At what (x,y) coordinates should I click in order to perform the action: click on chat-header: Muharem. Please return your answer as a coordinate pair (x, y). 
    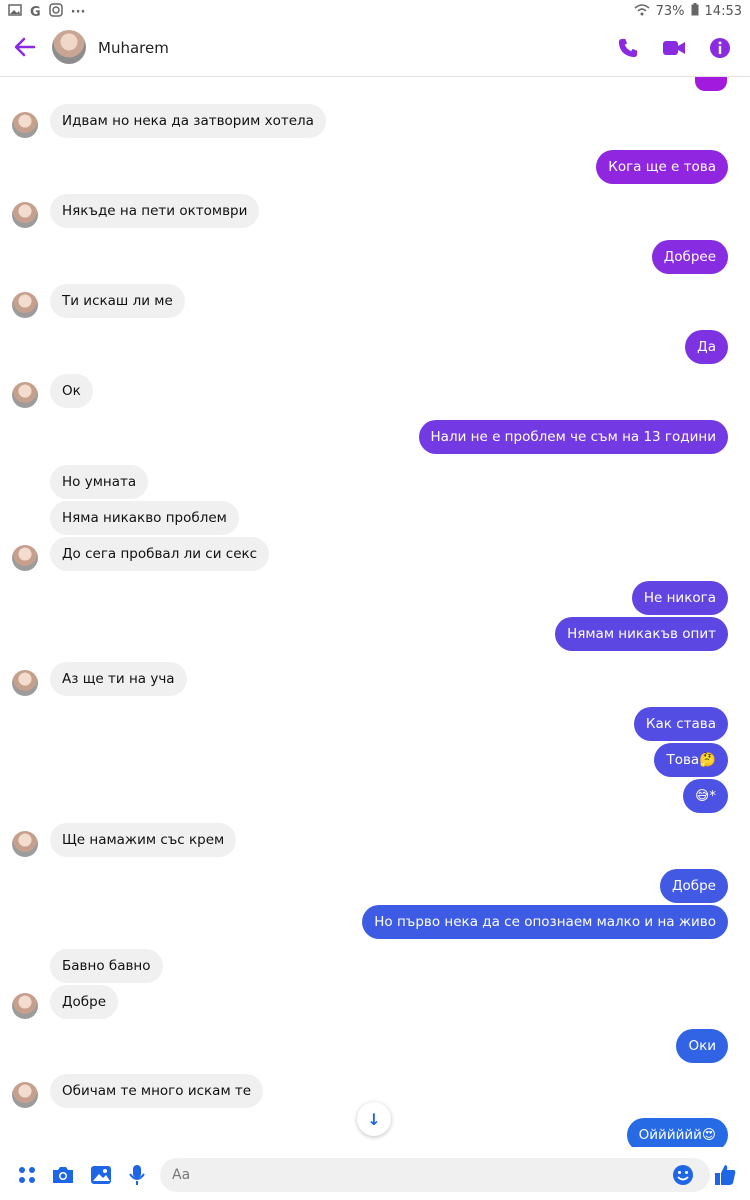
    Looking at the image, I should click on (375, 49).